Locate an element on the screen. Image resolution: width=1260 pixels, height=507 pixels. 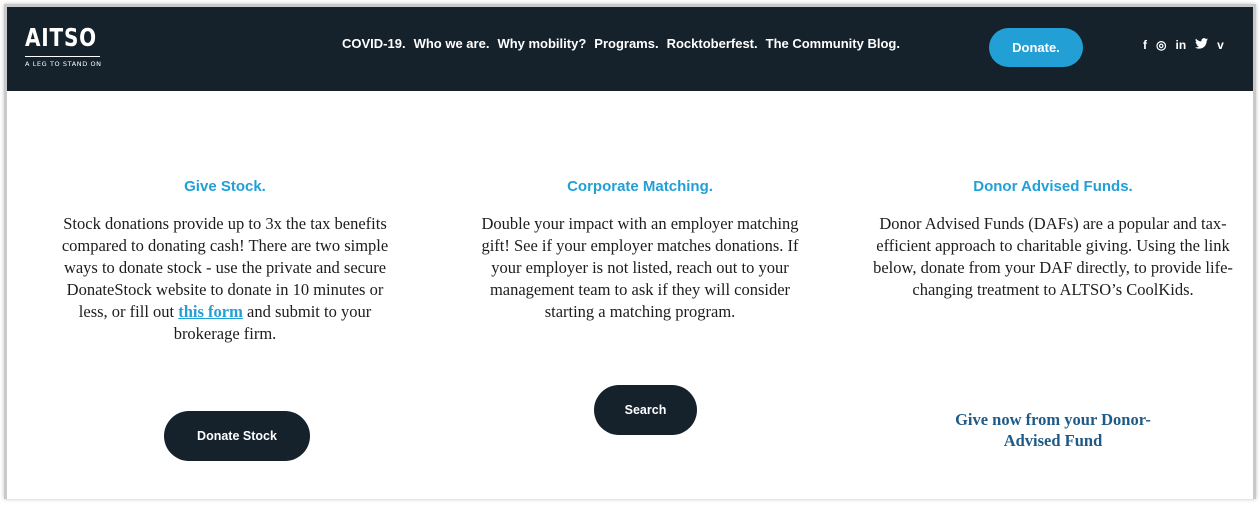
nav-item-why-mobility: Why mobility? is located at coordinates (541, 44).